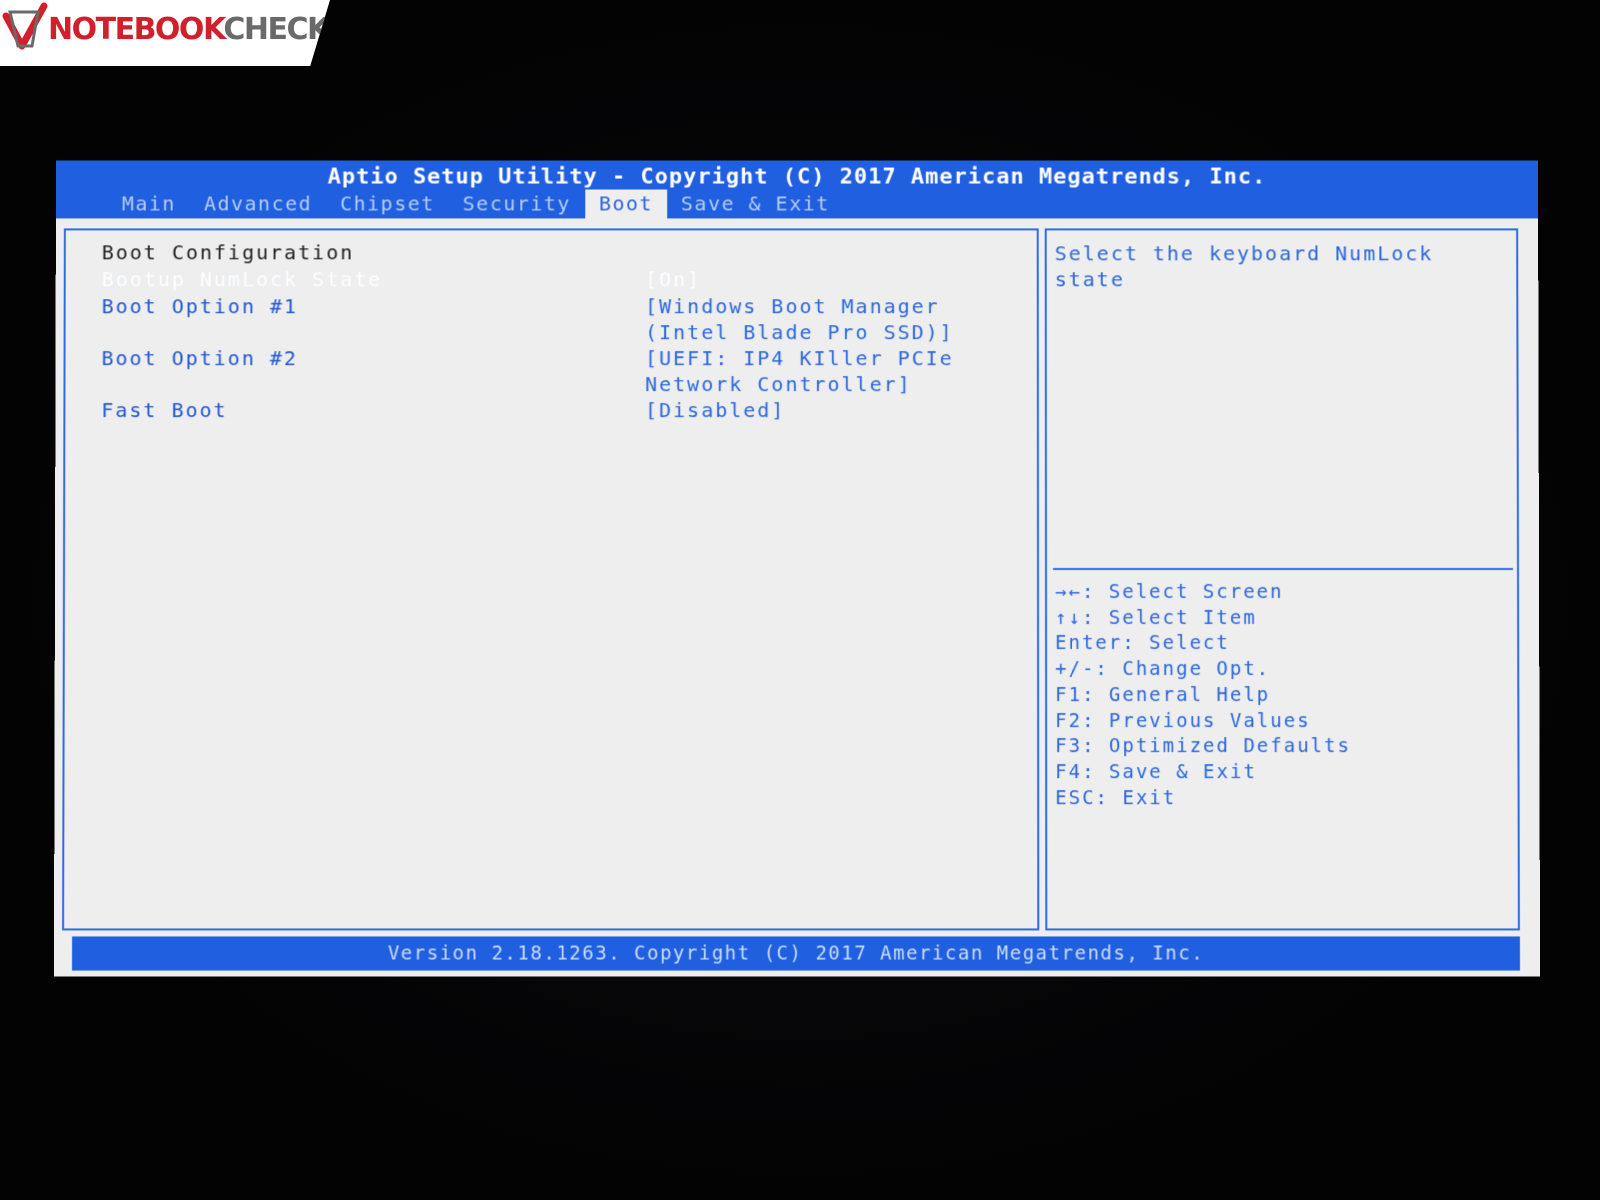  I want to click on tab-security: Security, so click(517, 204).